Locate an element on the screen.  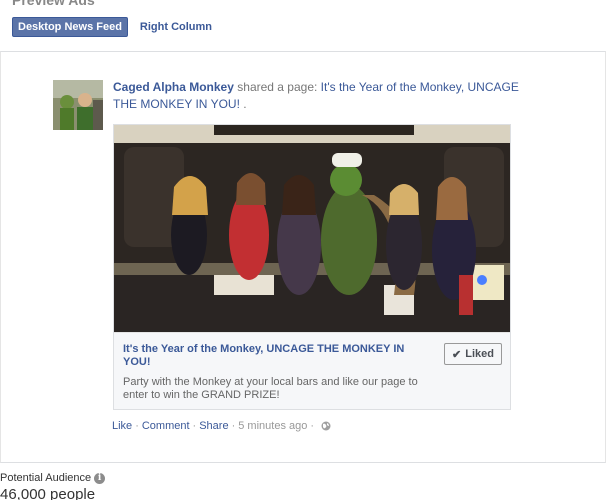
info-icon: i is located at coordinates (100, 478).